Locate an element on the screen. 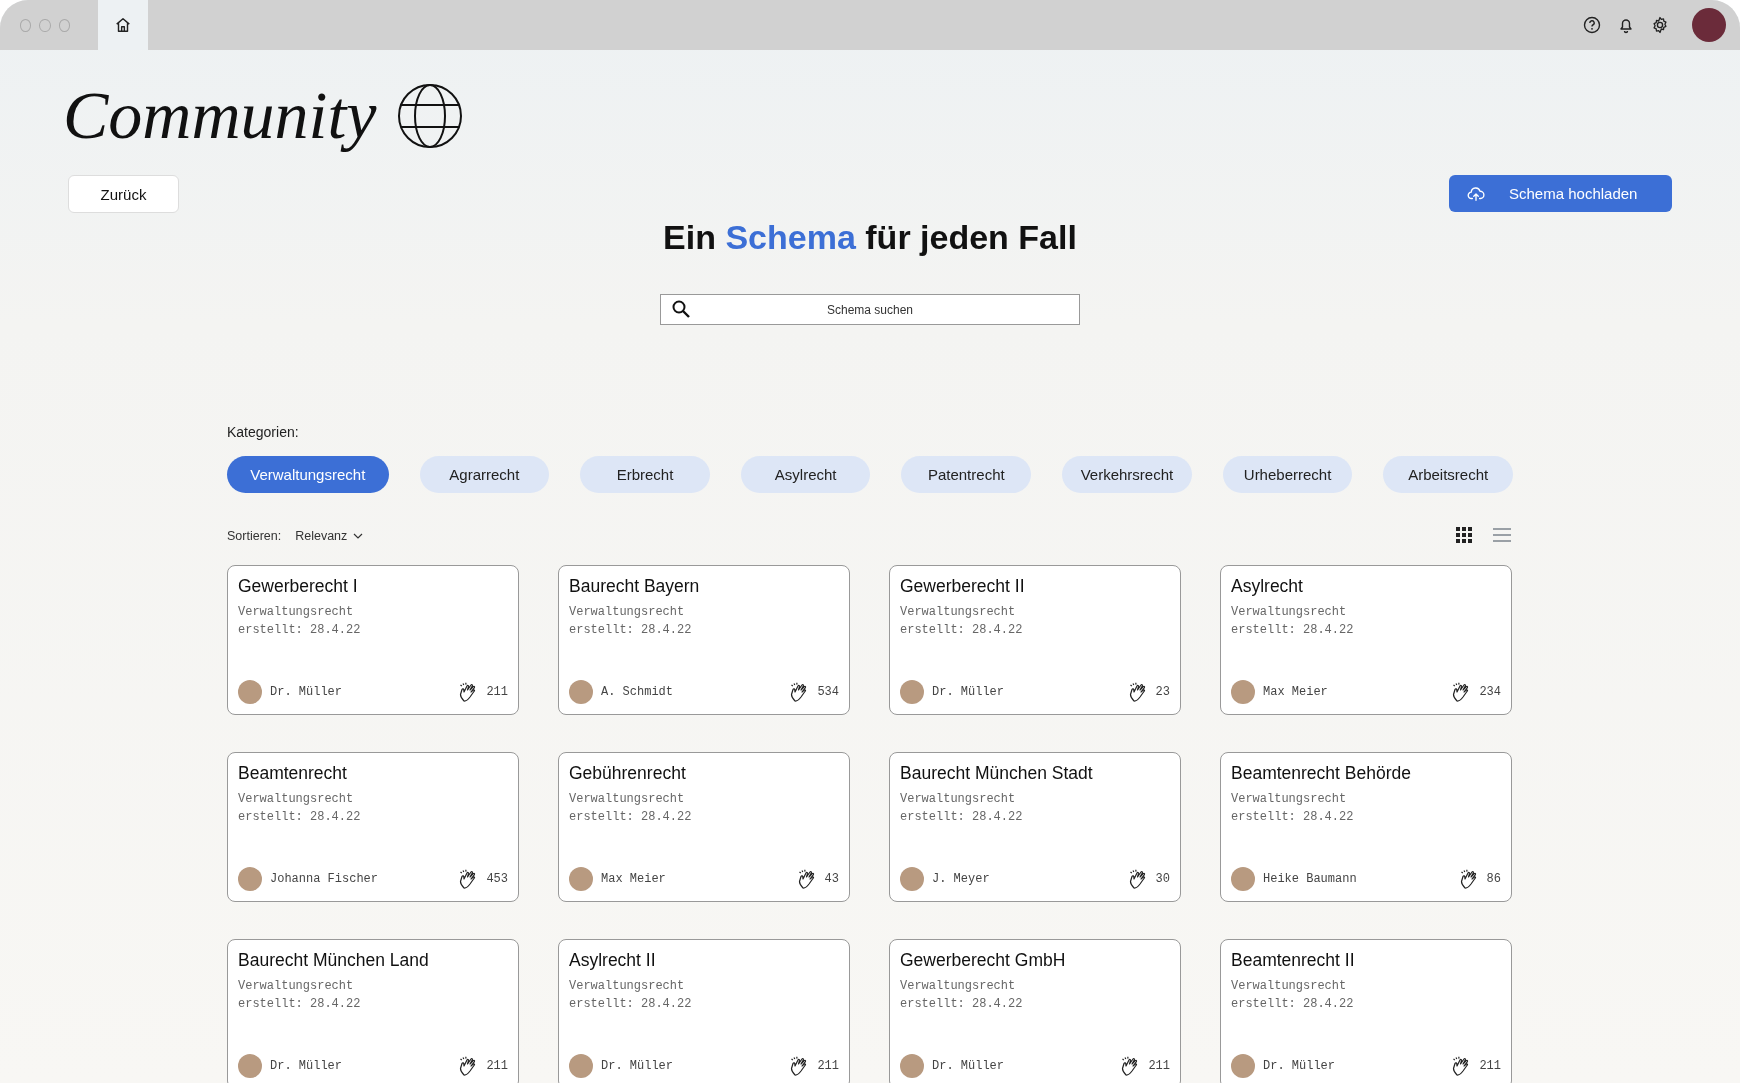 Image resolution: width=1740 pixels, height=1083 pixels. schema-card: Asylrecht Verwaltungsrecht erstellt: 28.4.22 Max Meier 234 is located at coordinates (1366, 640).